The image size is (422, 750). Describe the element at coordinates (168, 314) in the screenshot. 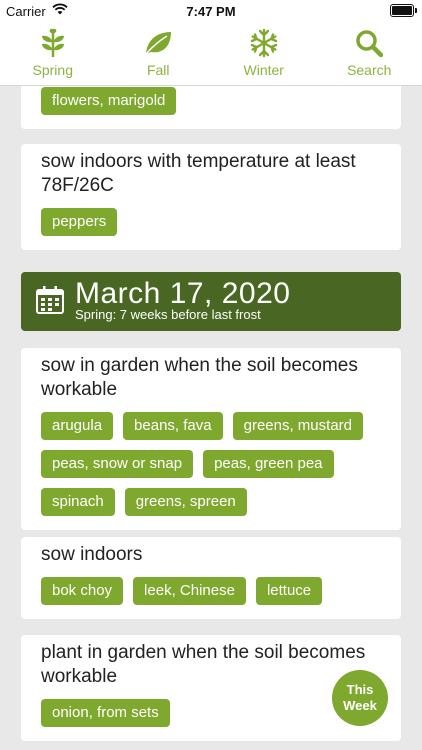

I see `date-subtitle: Spring: 7 weeks before last frost` at that location.